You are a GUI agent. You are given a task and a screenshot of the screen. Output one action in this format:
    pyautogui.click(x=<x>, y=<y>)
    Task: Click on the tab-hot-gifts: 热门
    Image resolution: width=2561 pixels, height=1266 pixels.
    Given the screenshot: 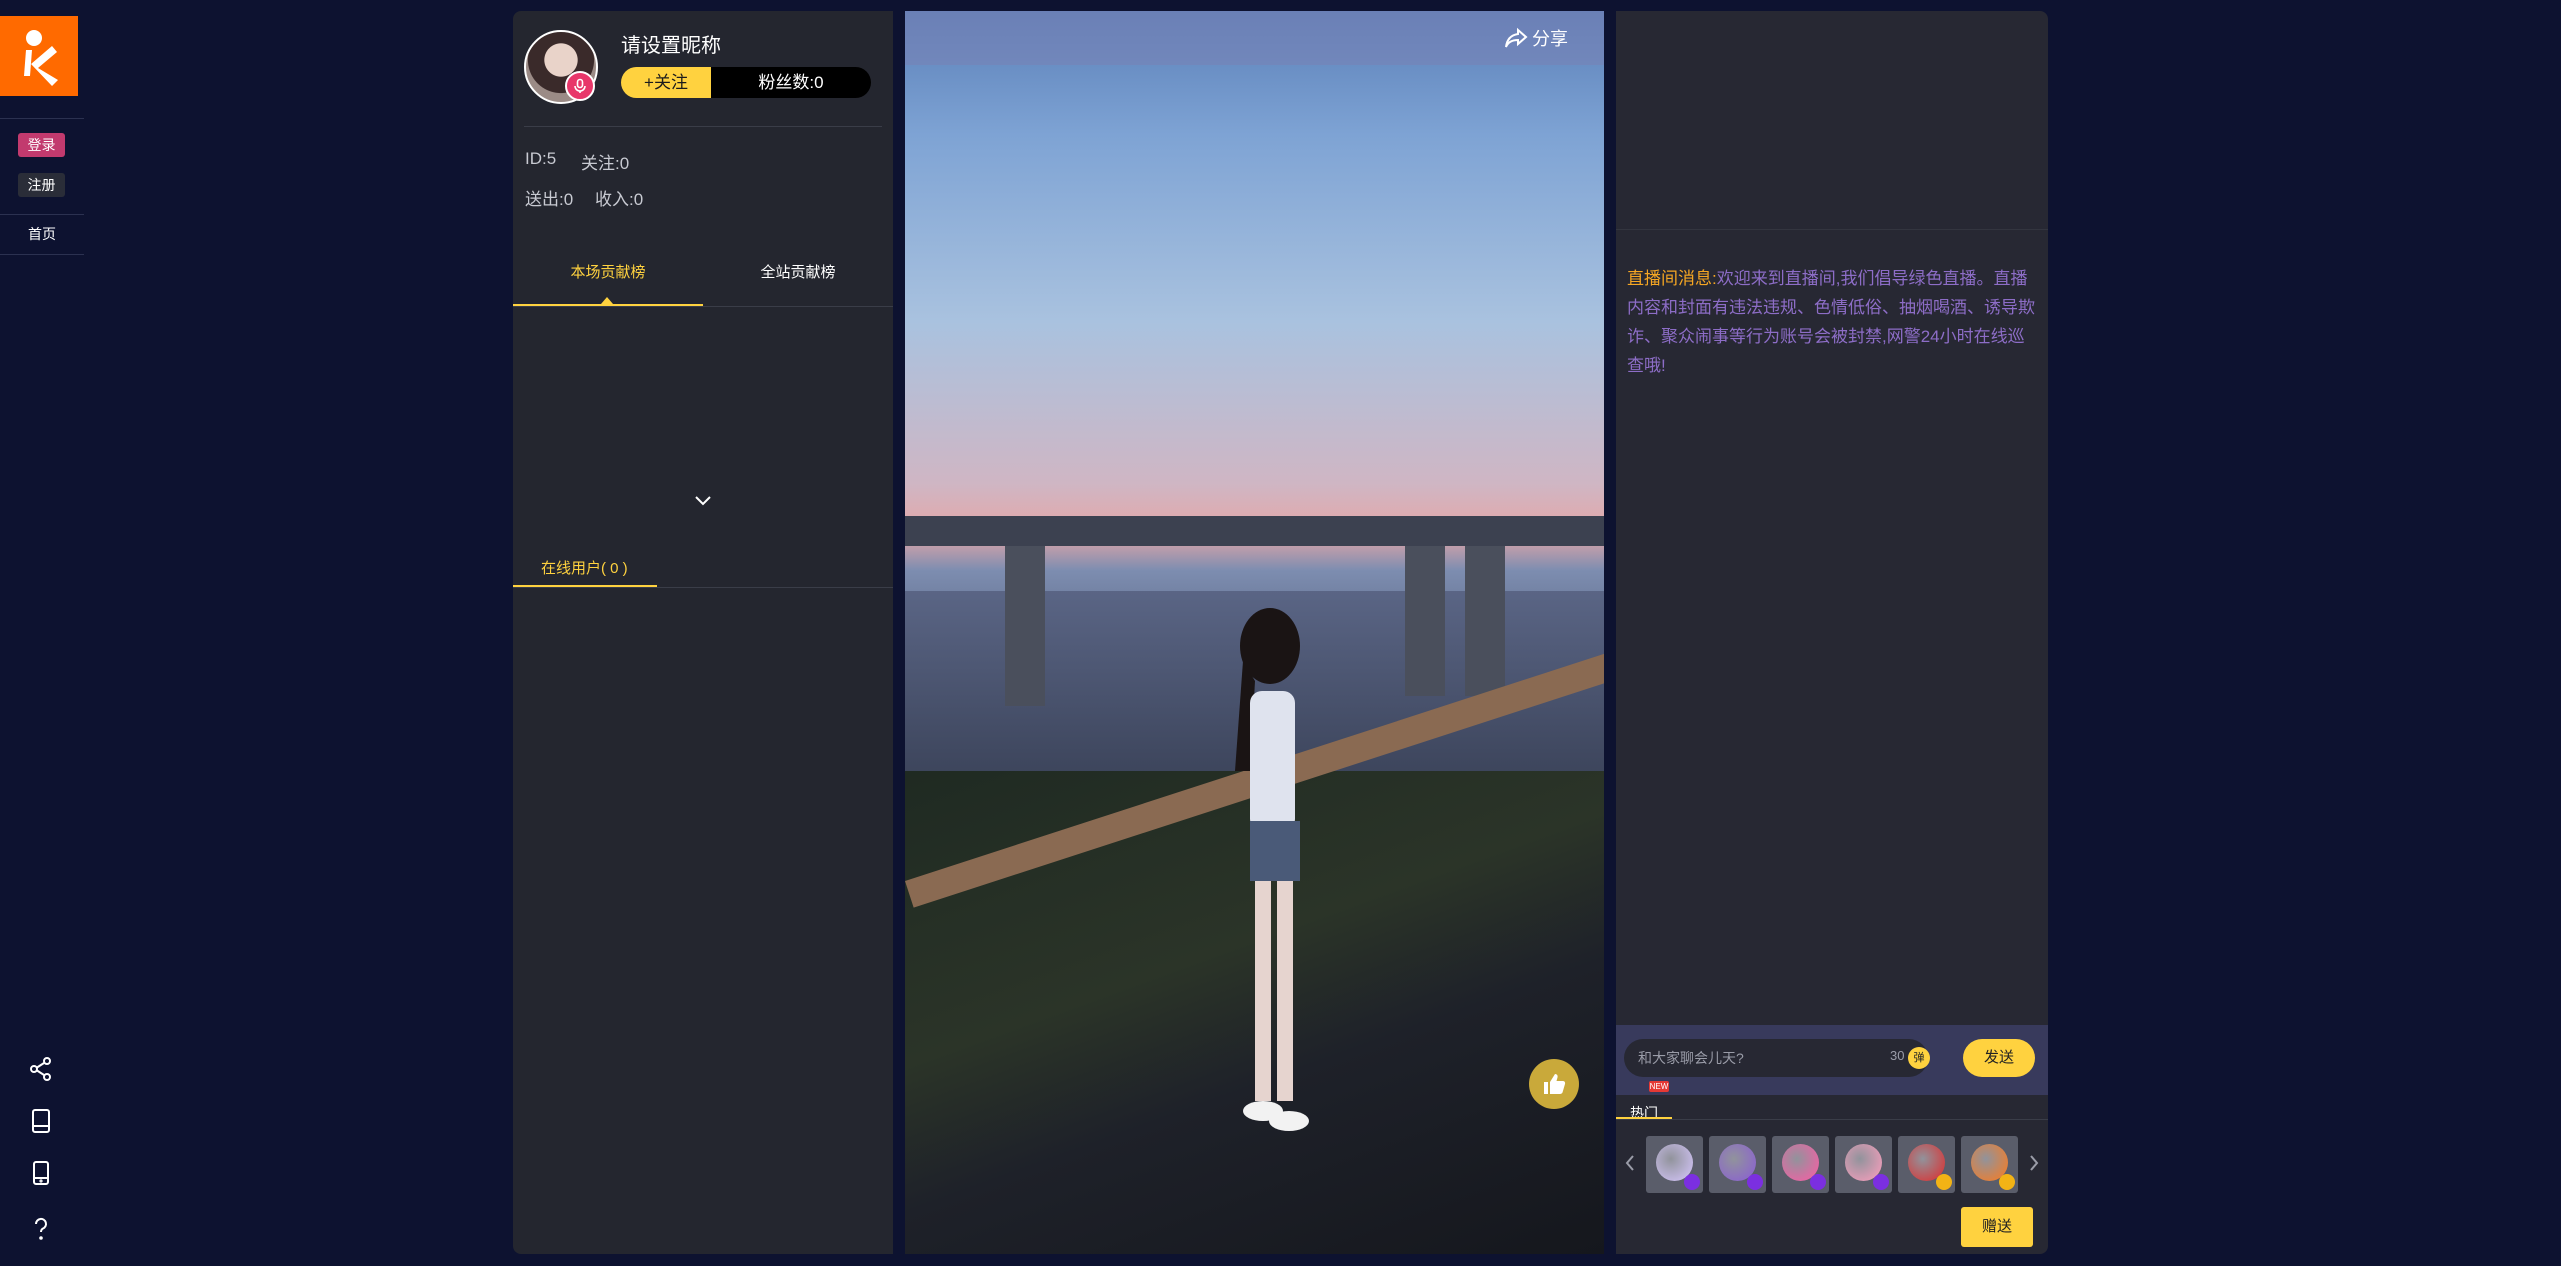 What is the action you would take?
    pyautogui.click(x=1644, y=1113)
    